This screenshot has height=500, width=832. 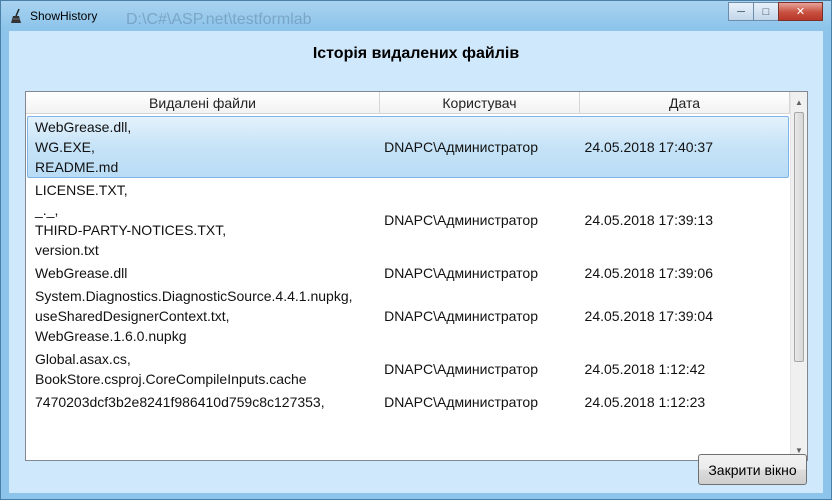 I want to click on caption-buttons: ─ □ ✕, so click(x=775, y=11).